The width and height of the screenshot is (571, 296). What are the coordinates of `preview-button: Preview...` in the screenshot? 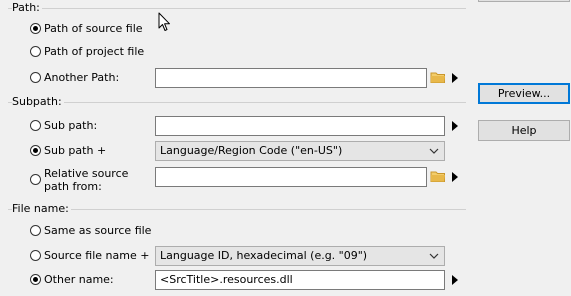 It's located at (524, 93).